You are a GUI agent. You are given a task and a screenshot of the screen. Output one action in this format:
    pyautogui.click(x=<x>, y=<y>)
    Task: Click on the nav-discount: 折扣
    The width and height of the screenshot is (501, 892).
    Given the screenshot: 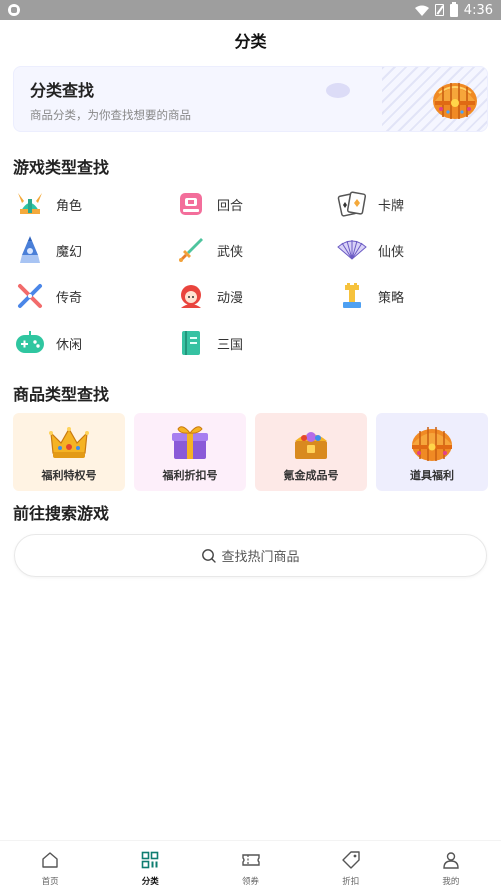 What is the action you would take?
    pyautogui.click(x=351, y=866)
    